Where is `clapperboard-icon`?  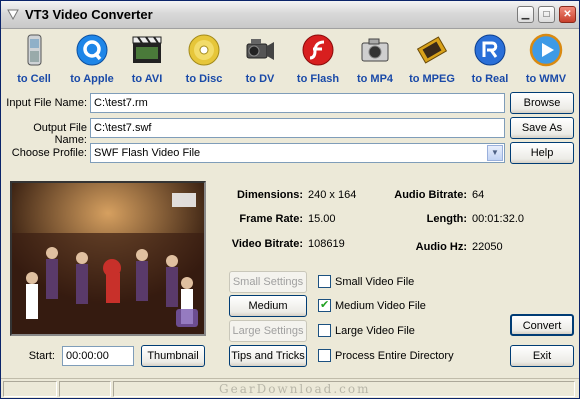 clapperboard-icon is located at coordinates (147, 49).